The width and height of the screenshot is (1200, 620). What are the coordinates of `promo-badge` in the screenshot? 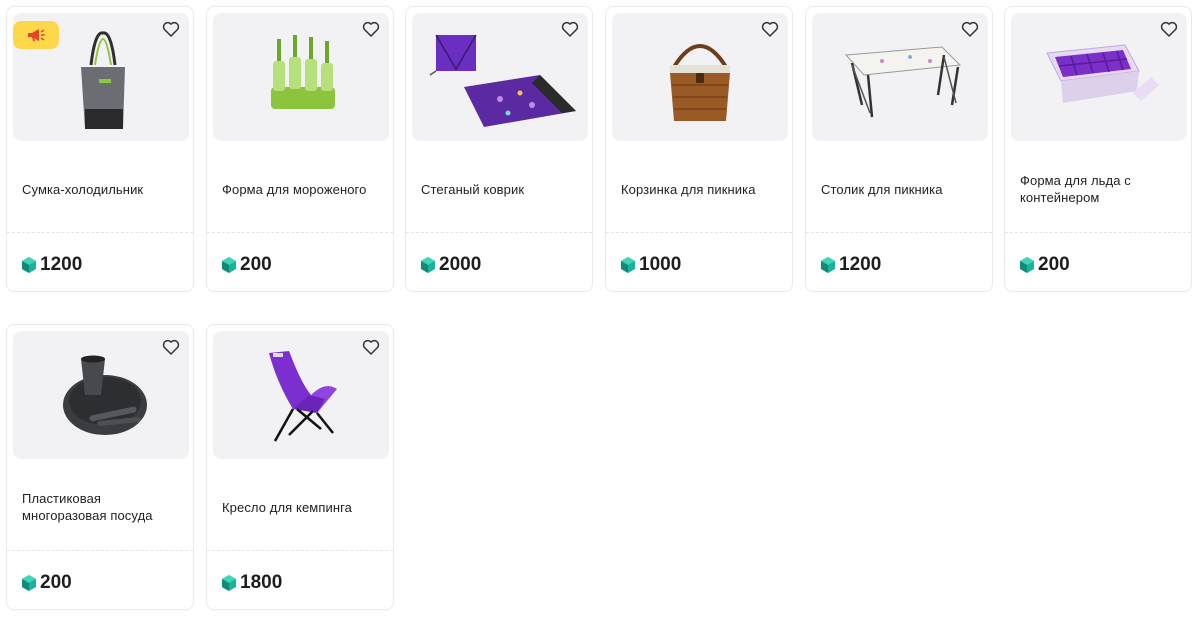 It's located at (36, 35).